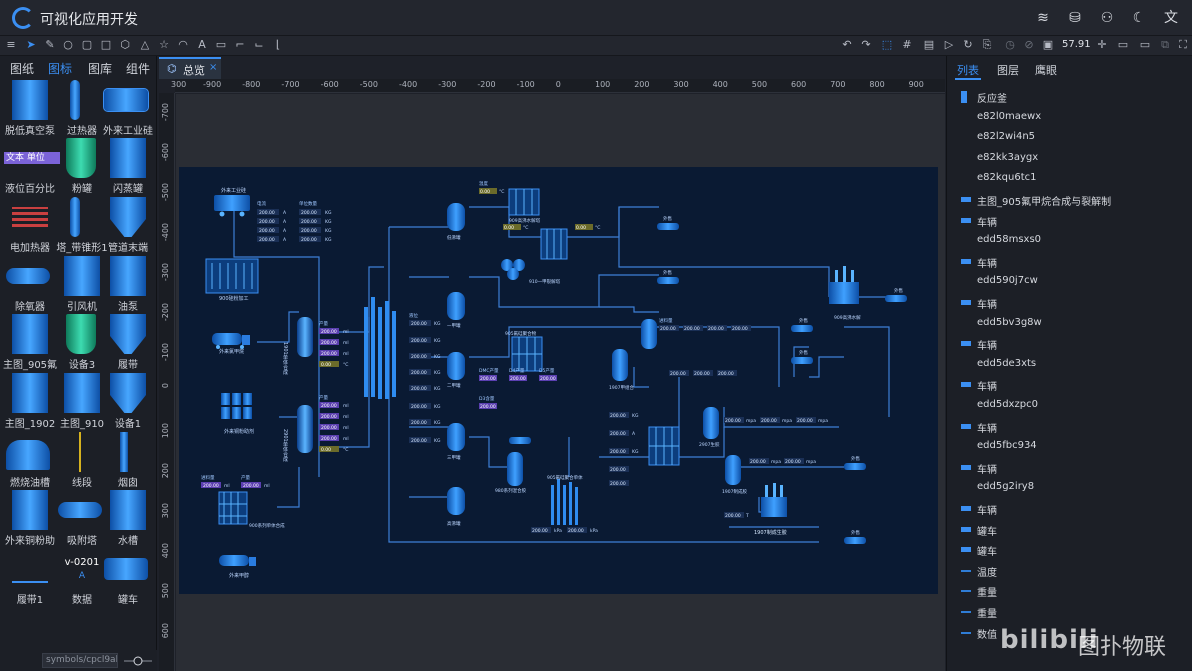 The height and width of the screenshot is (671, 1192). What do you see at coordinates (213, 67) in the screenshot?
I see `close-icon: ×` at bounding box center [213, 67].